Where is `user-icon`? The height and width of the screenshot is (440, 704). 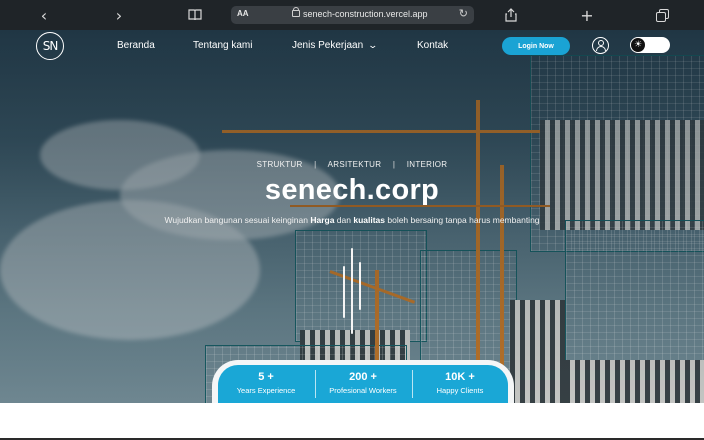
user-icon is located at coordinates (600, 45).